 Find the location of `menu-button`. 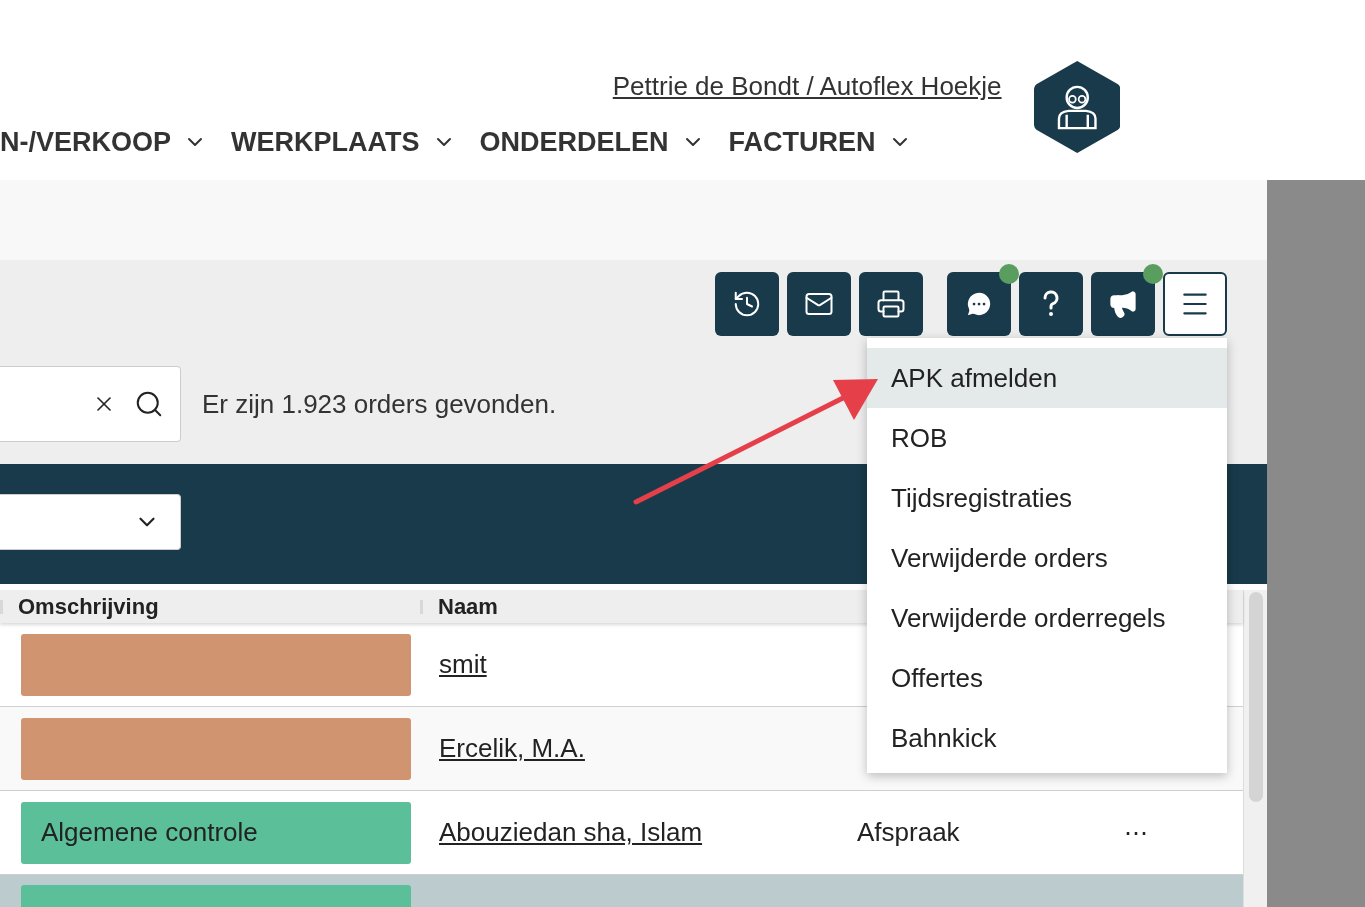

menu-button is located at coordinates (1195, 304).